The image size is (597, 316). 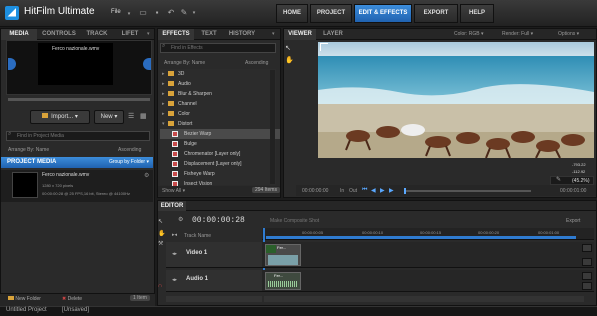 What do you see at coordinates (242, 34) in the screenshot?
I see `tab-history: HISTORY` at bounding box center [242, 34].